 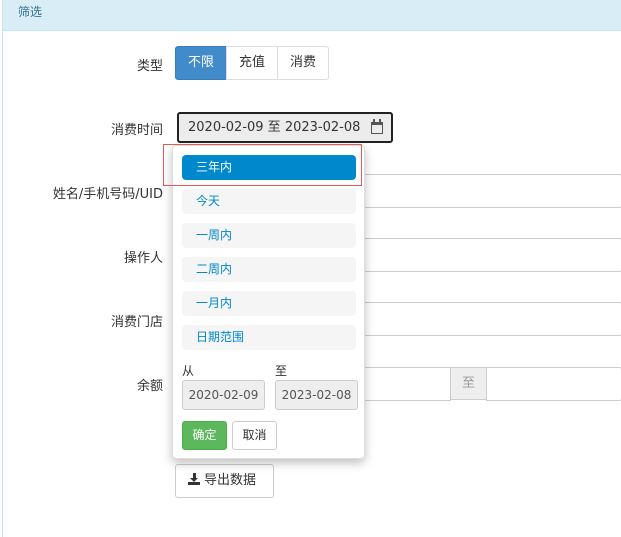 I want to click on type-option-recharge: 充值, so click(x=252, y=63).